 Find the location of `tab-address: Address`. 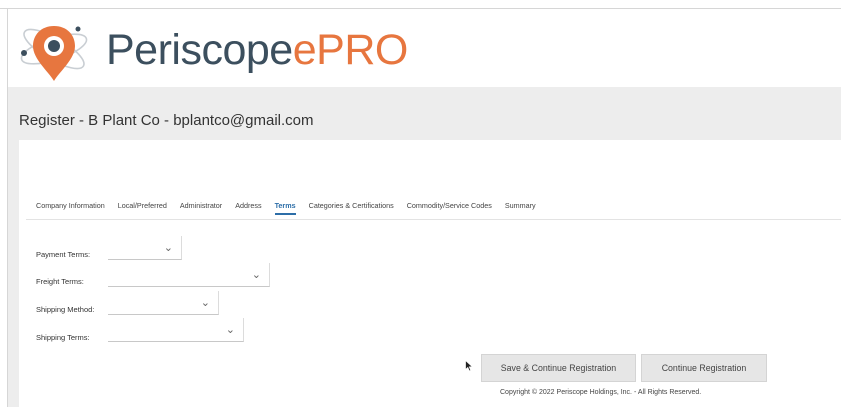

tab-address: Address is located at coordinates (248, 208).